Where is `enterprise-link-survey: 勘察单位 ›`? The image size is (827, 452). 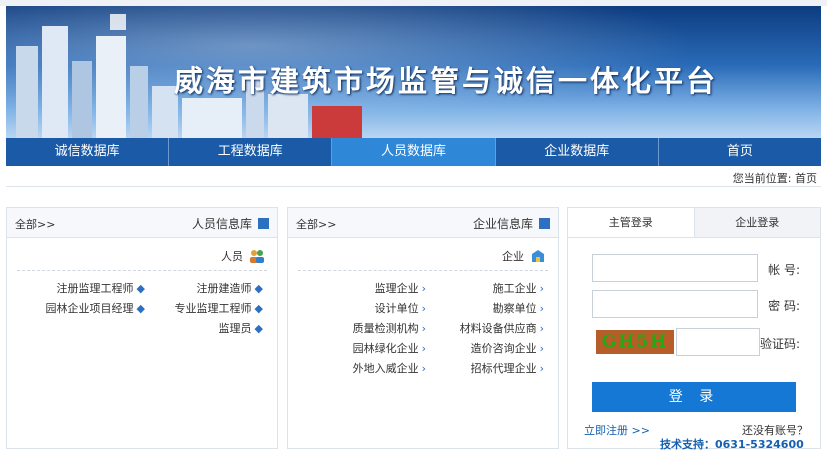 enterprise-link-survey: 勘察单位 › is located at coordinates (485, 308).